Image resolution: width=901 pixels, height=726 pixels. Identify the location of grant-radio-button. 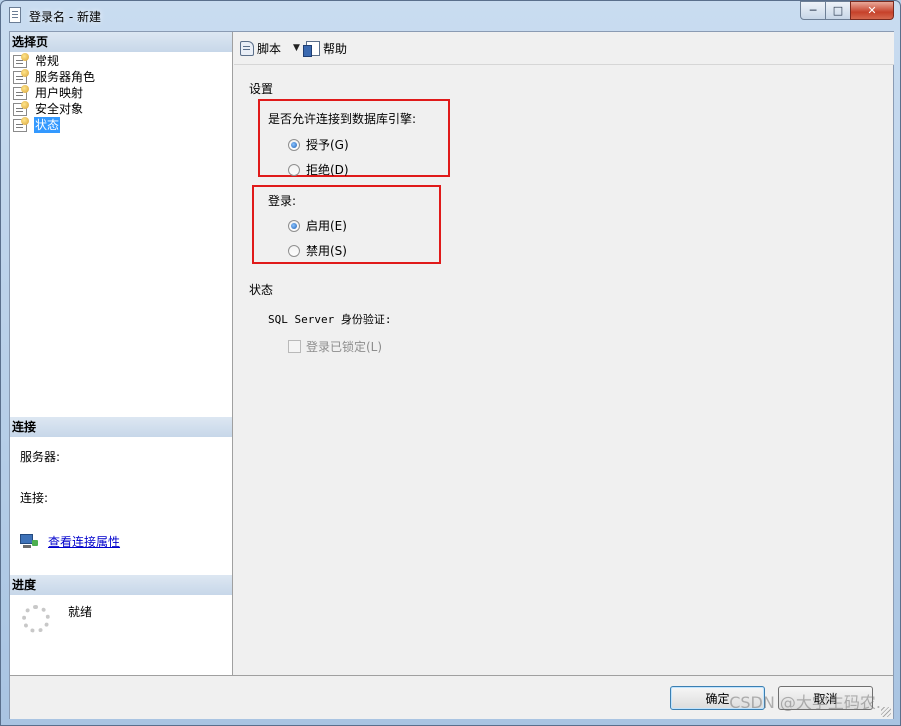
(294, 144).